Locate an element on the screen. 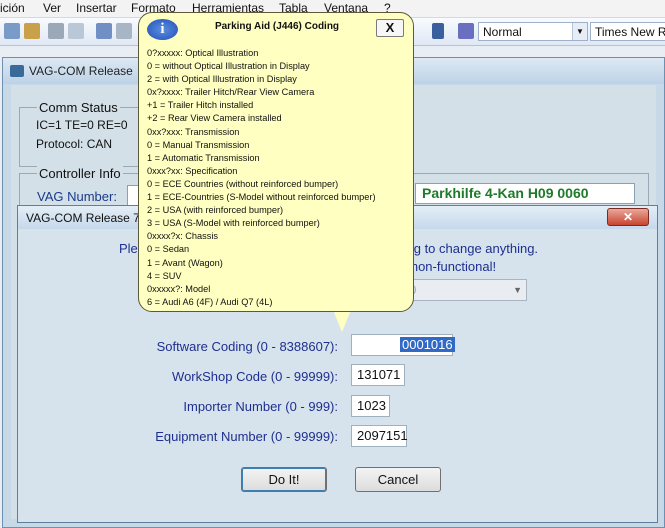 The height and width of the screenshot is (528, 665). window-title: VAG-COM Release is located at coordinates (81, 71).